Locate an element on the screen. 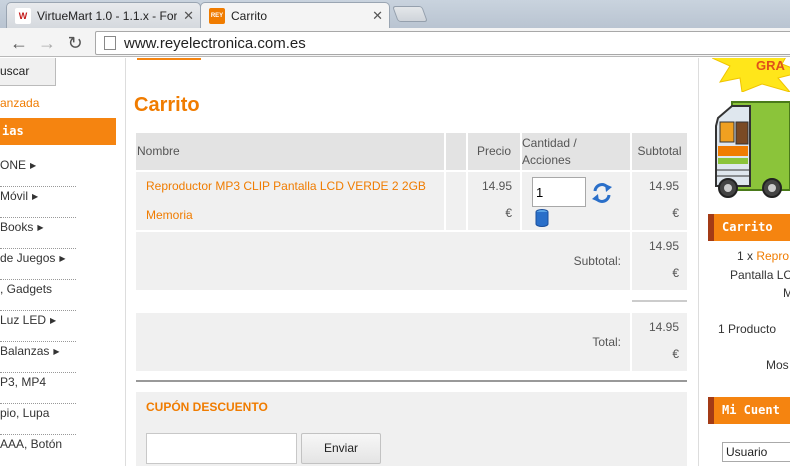  virtuemart-favicon-icon: W is located at coordinates (23, 15).